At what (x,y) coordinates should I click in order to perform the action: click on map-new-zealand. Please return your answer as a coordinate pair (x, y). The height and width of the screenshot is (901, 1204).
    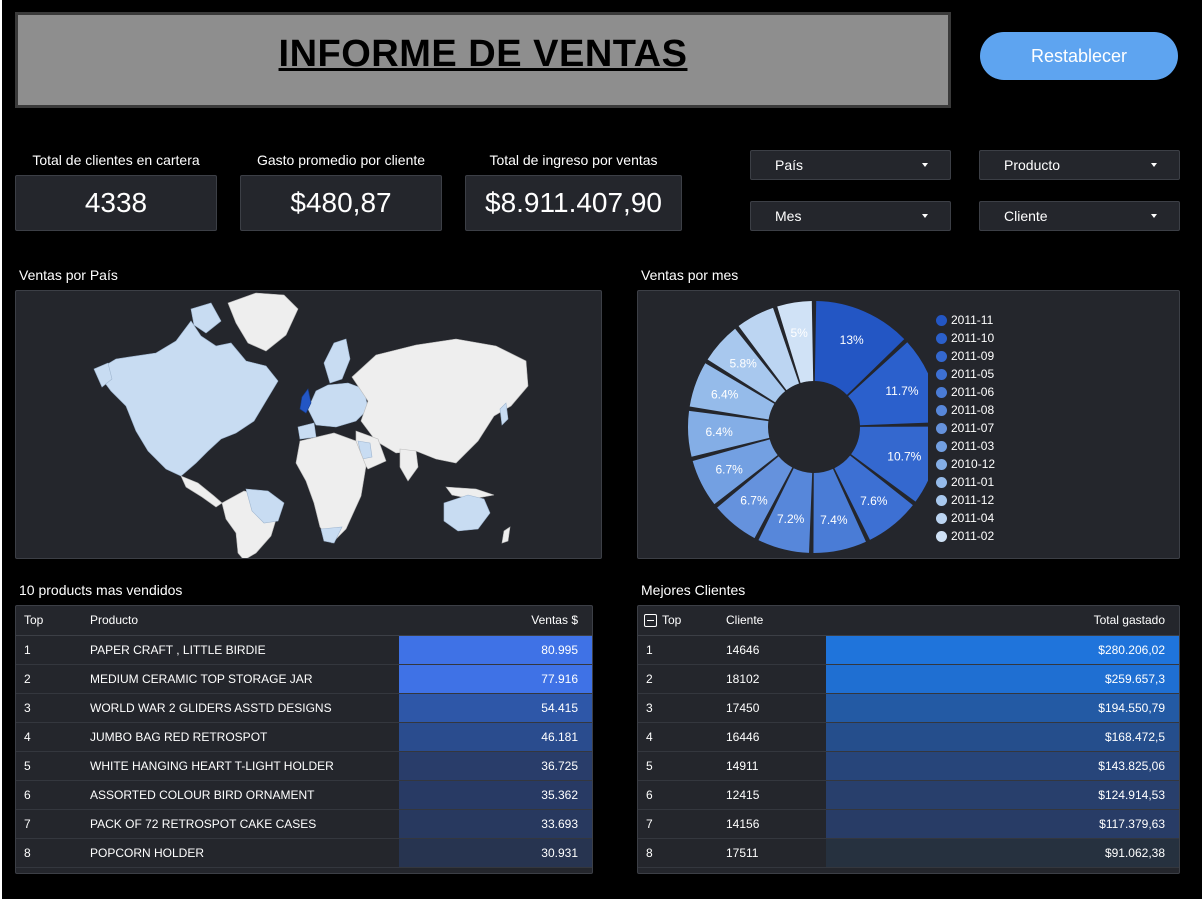
    Looking at the image, I should click on (506, 535).